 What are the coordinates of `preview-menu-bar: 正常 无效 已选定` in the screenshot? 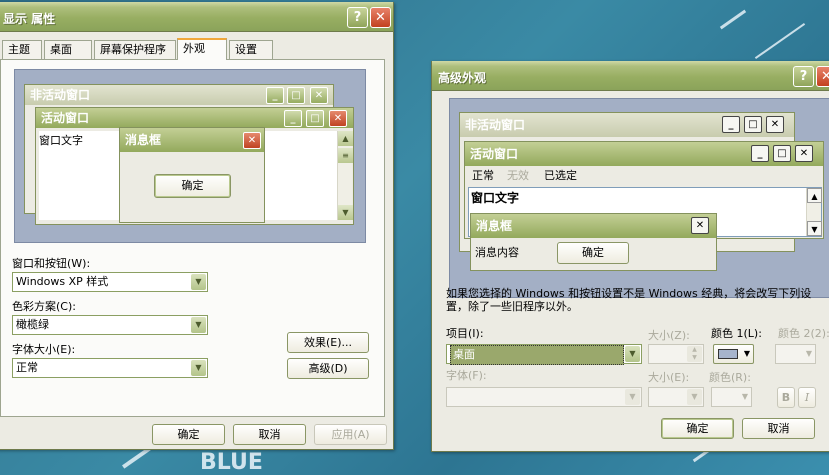 It's located at (644, 175).